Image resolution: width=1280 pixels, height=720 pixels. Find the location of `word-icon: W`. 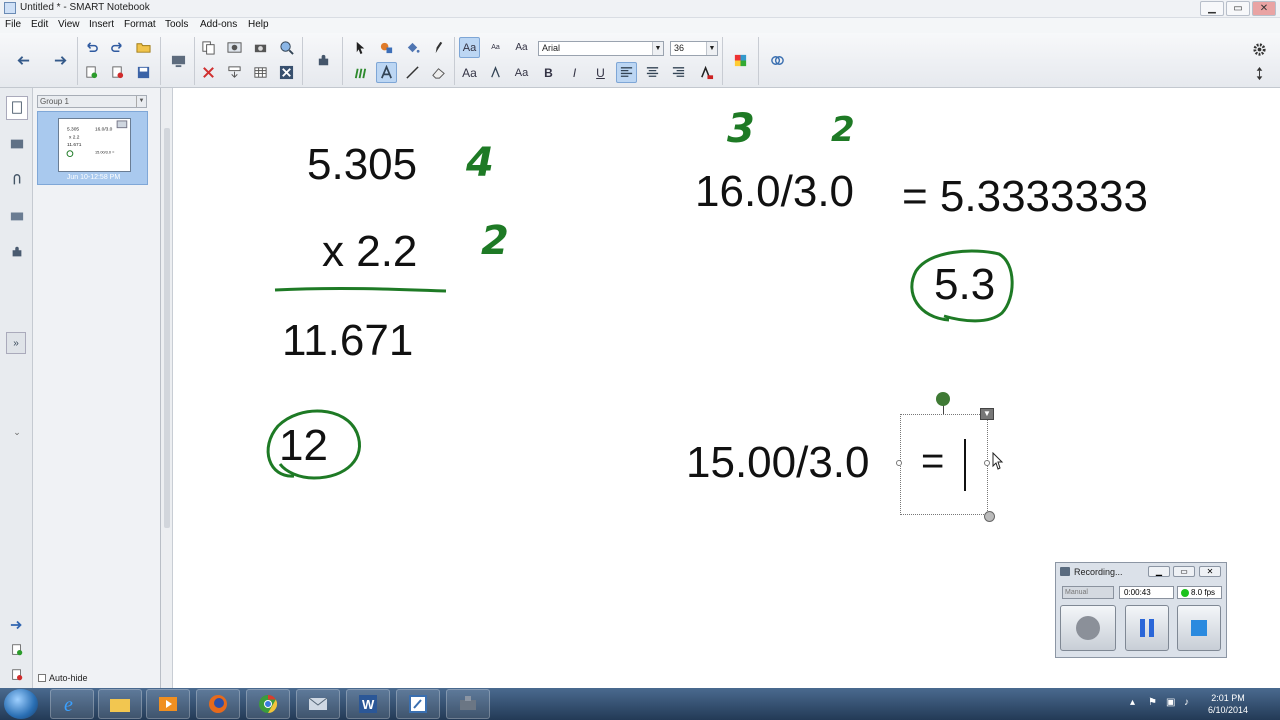

word-icon: W is located at coordinates (368, 704).